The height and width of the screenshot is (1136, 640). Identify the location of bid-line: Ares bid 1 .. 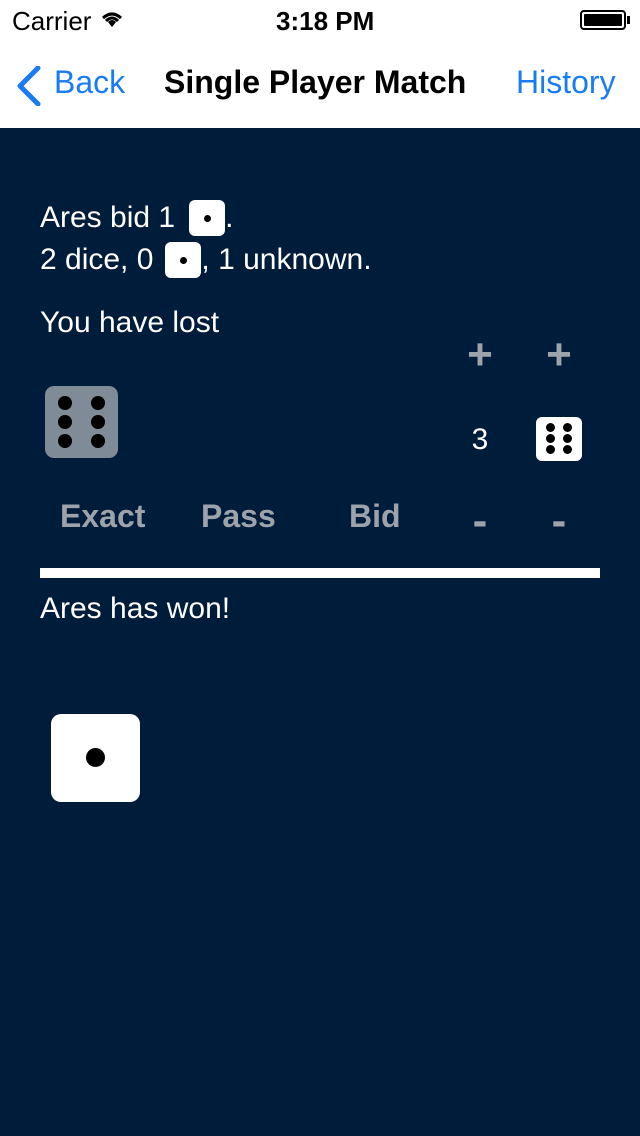
(136, 218).